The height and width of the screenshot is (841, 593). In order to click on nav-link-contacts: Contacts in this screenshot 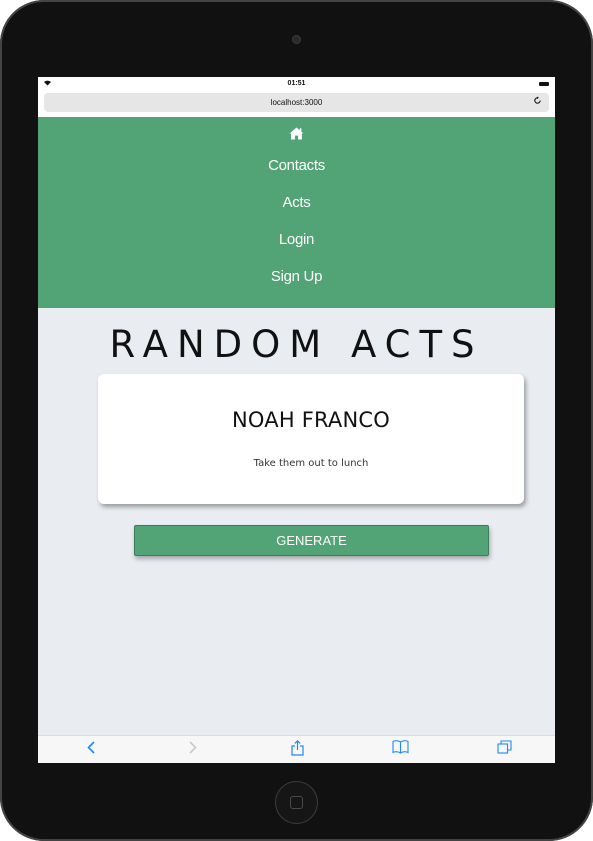, I will do `click(296, 165)`.